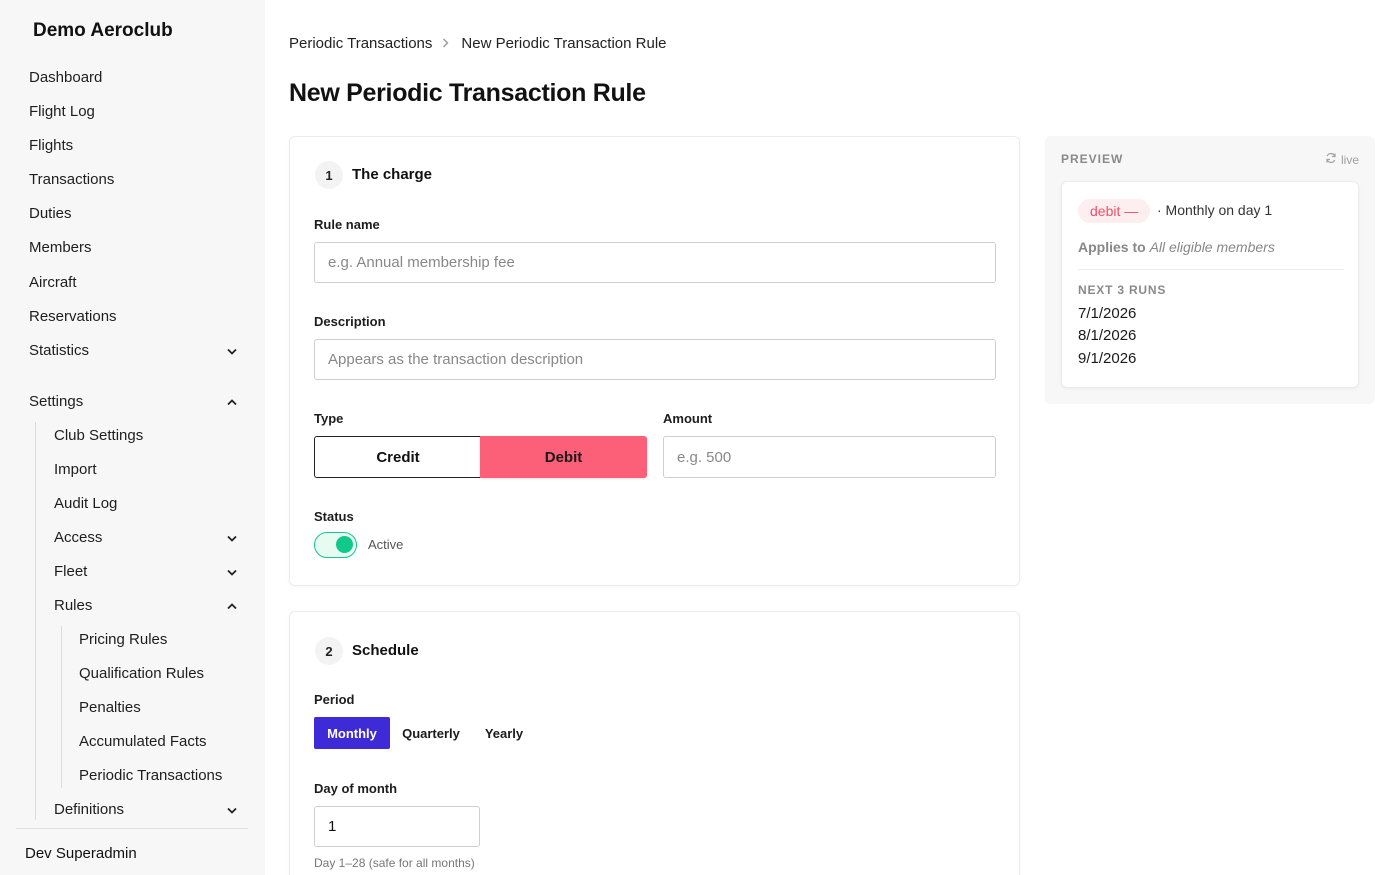  I want to click on chevron-up-icon, so click(232, 402).